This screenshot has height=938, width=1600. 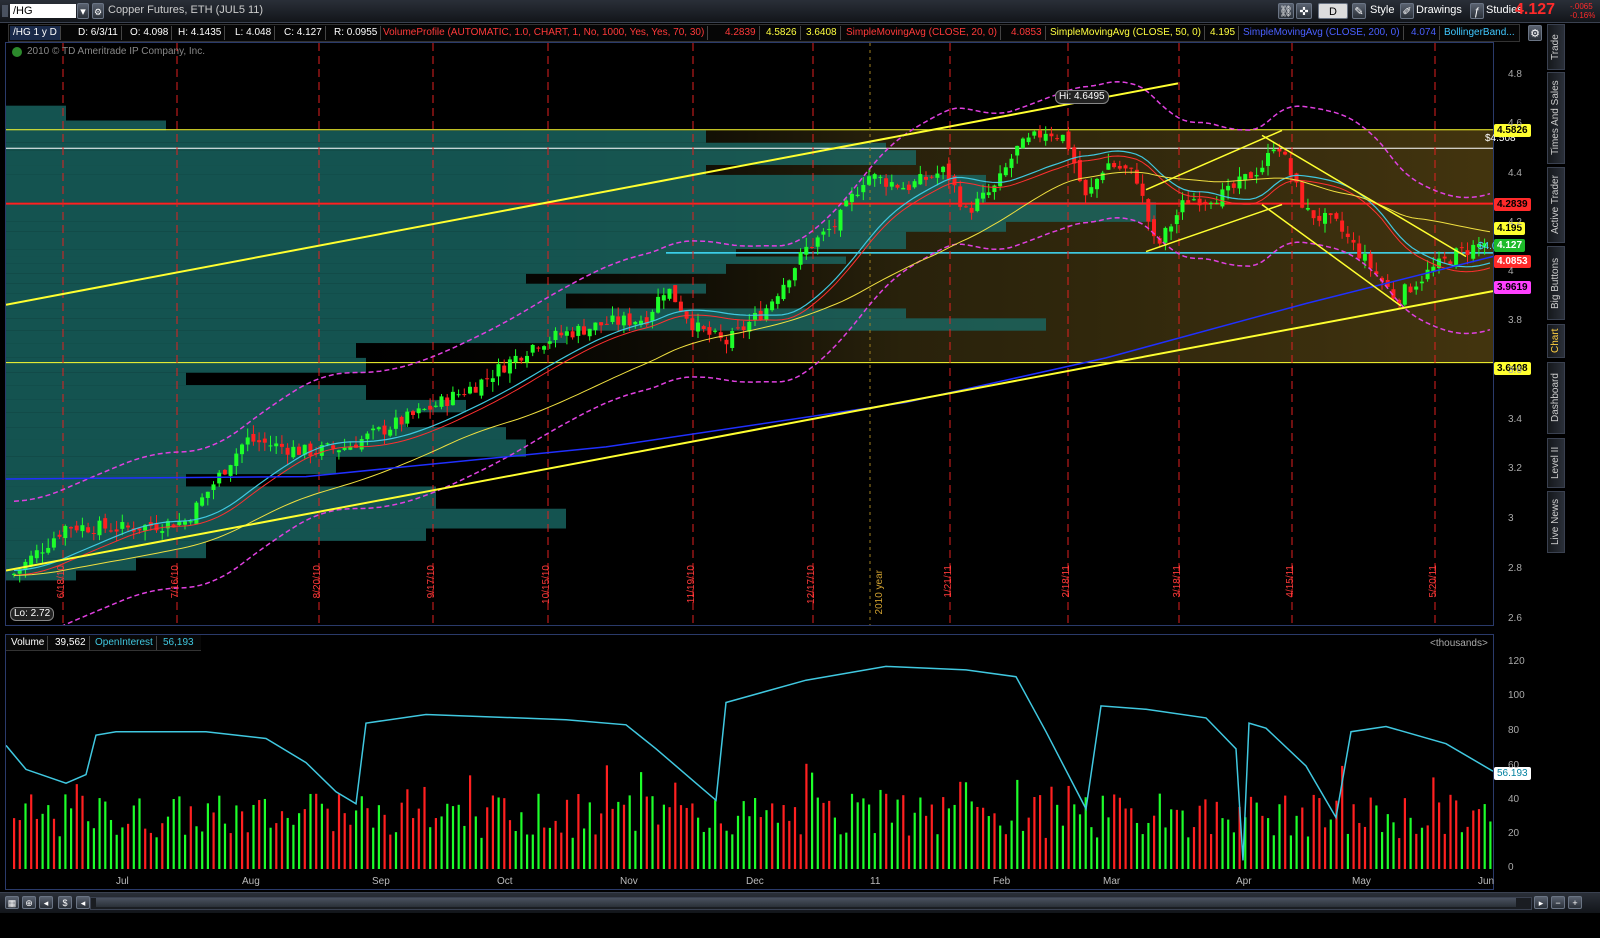 I want to click on zoom-in-icon: +, so click(x=1575, y=902).